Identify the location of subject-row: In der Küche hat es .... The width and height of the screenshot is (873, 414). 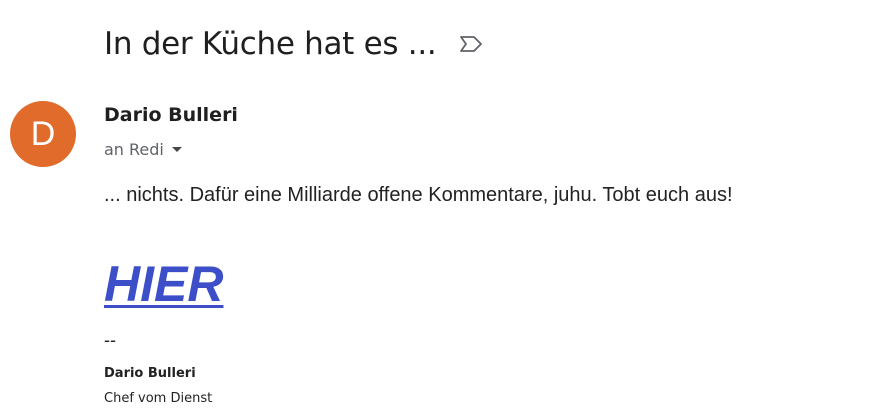
(294, 44).